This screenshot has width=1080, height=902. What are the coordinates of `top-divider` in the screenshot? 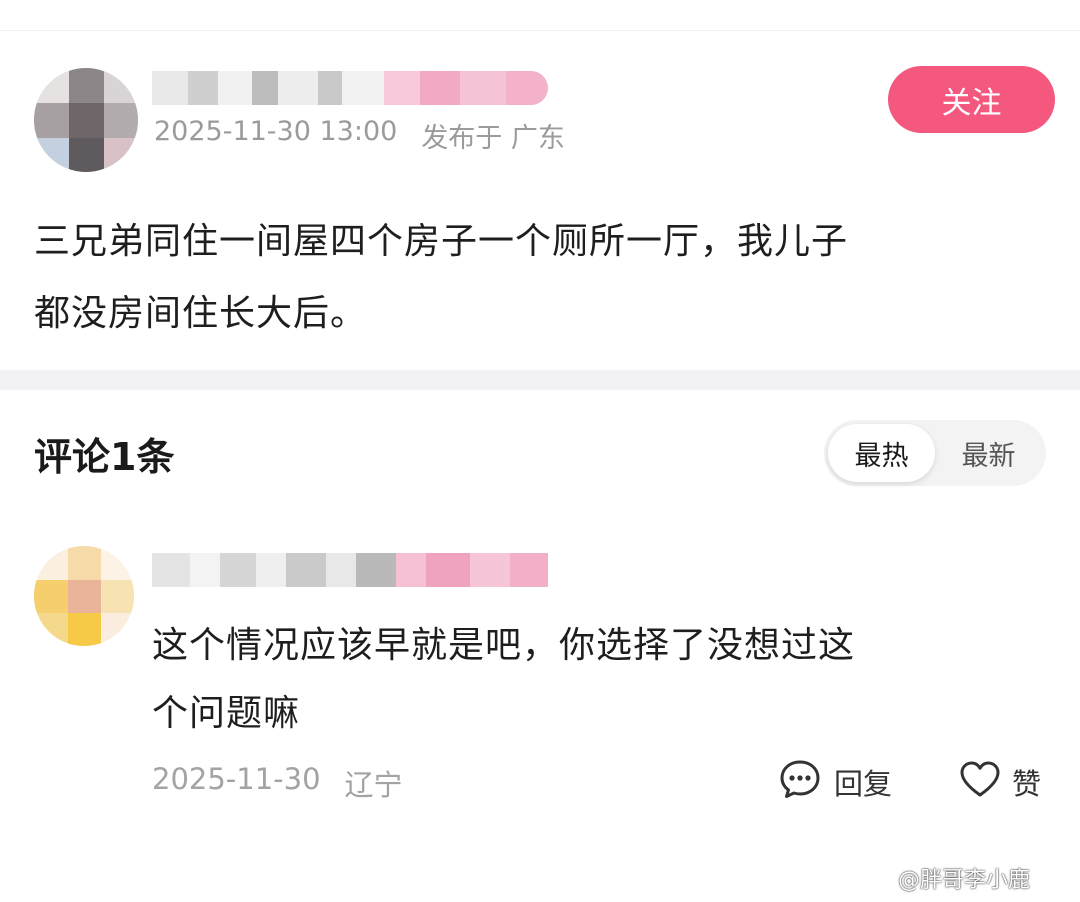 It's located at (540, 30).